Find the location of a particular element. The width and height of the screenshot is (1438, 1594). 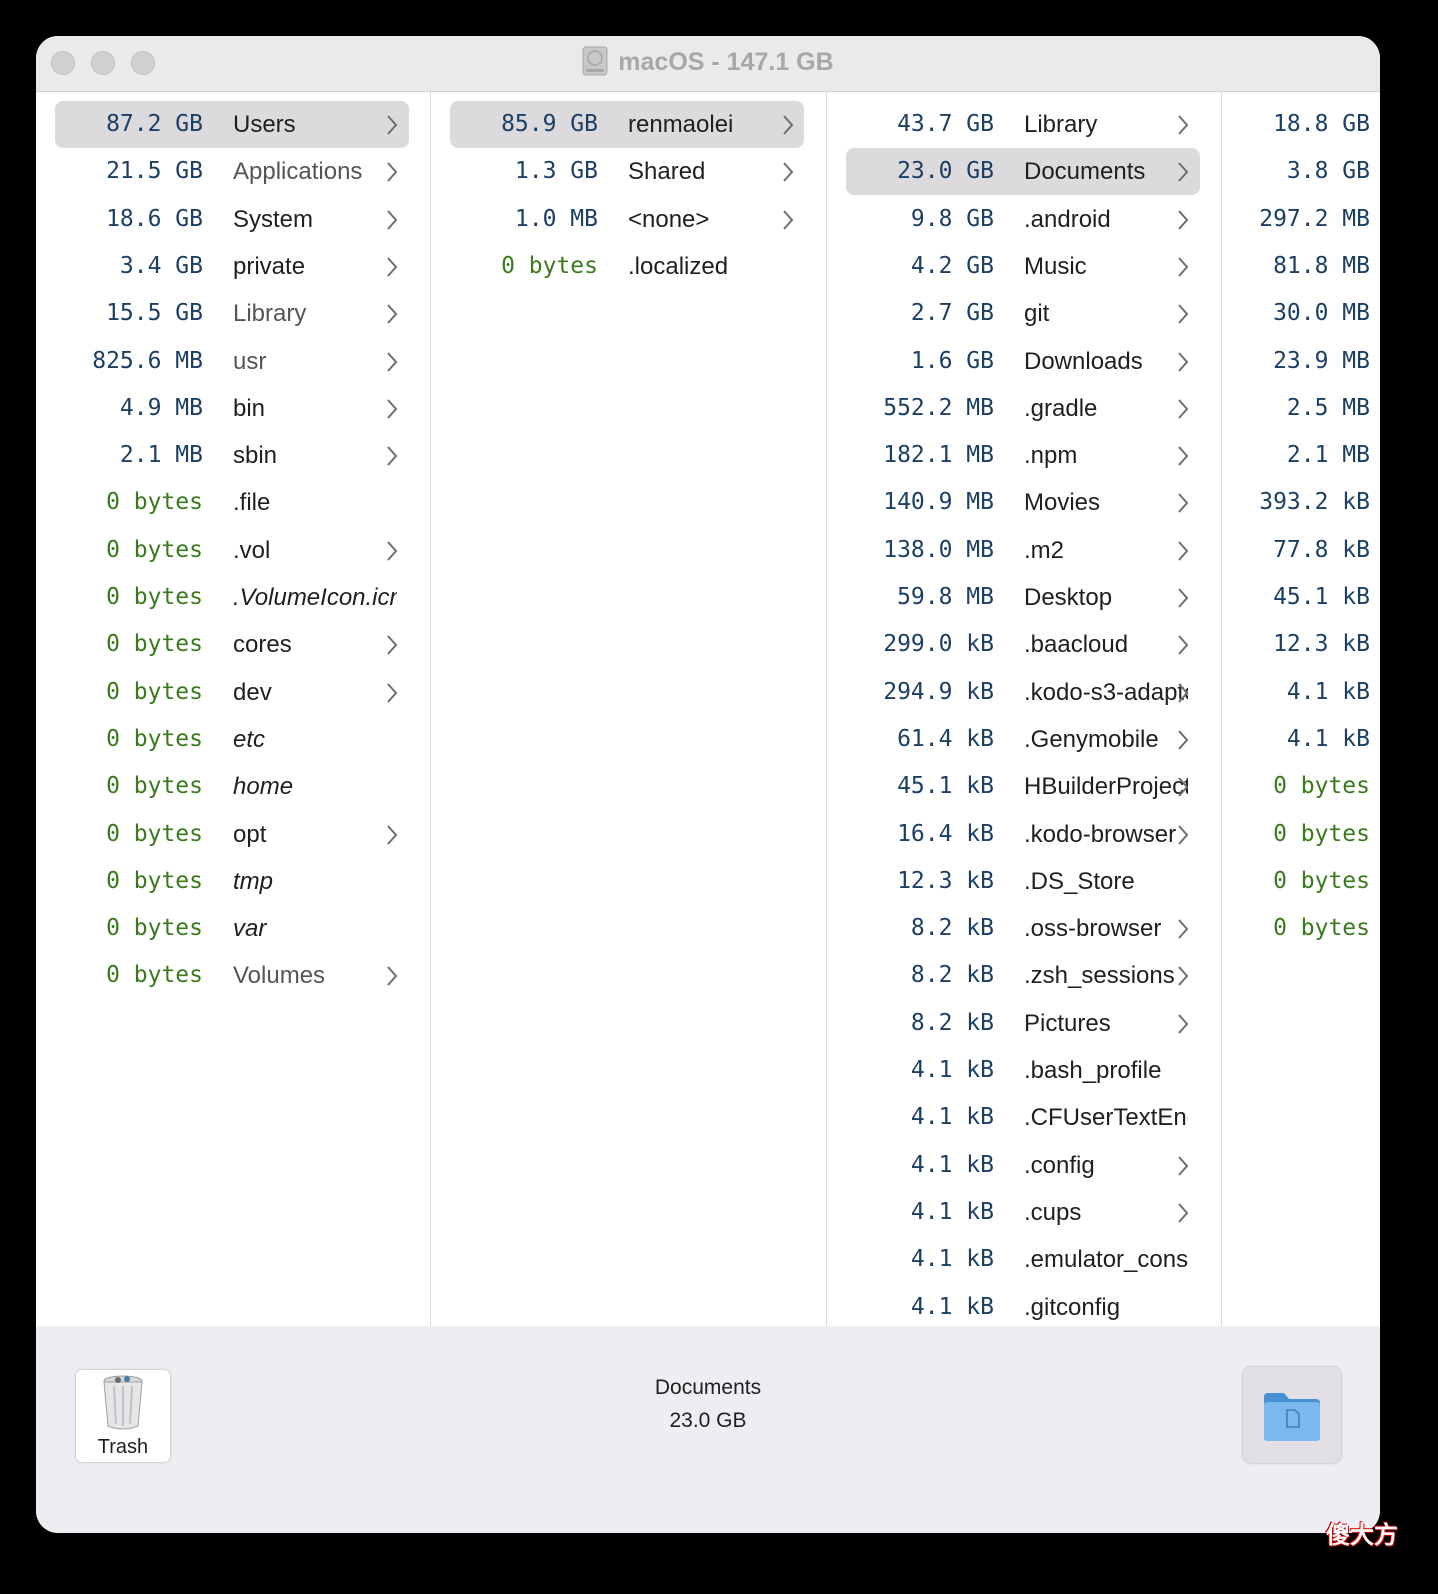

file-row: 393.2 kB is located at coordinates (1301, 502).